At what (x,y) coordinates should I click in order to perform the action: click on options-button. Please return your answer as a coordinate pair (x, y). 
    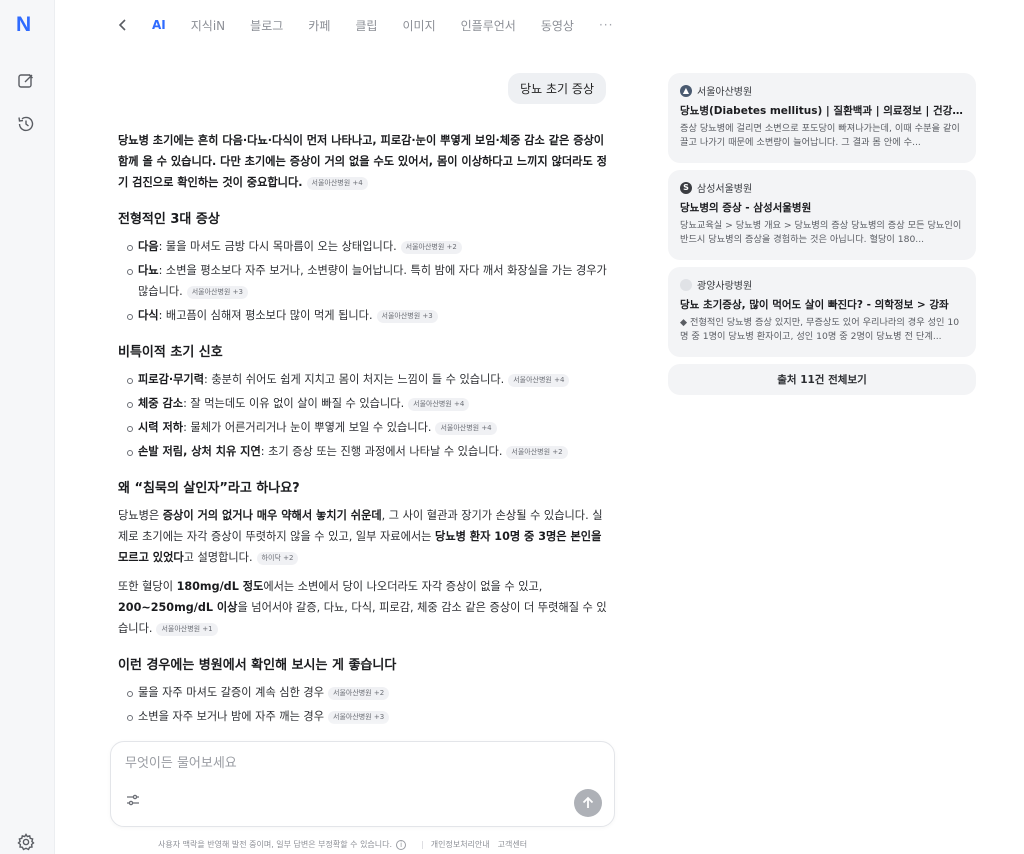
    Looking at the image, I should click on (134, 801).